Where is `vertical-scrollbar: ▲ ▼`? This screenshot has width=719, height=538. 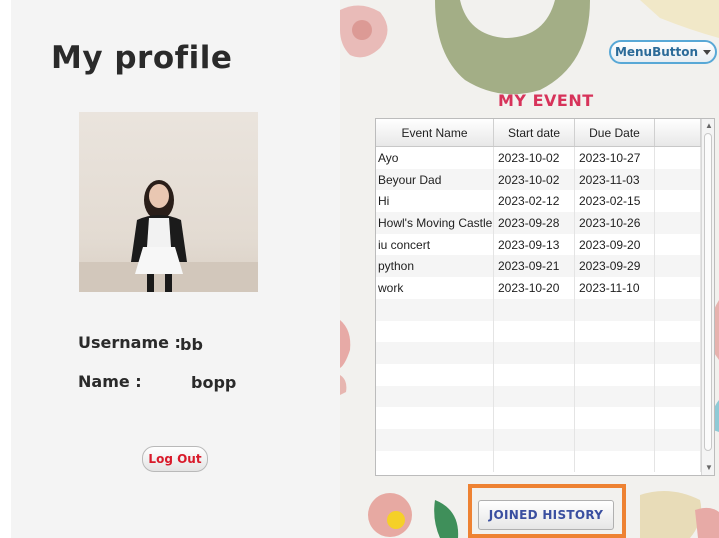 vertical-scrollbar: ▲ ▼ is located at coordinates (707, 297).